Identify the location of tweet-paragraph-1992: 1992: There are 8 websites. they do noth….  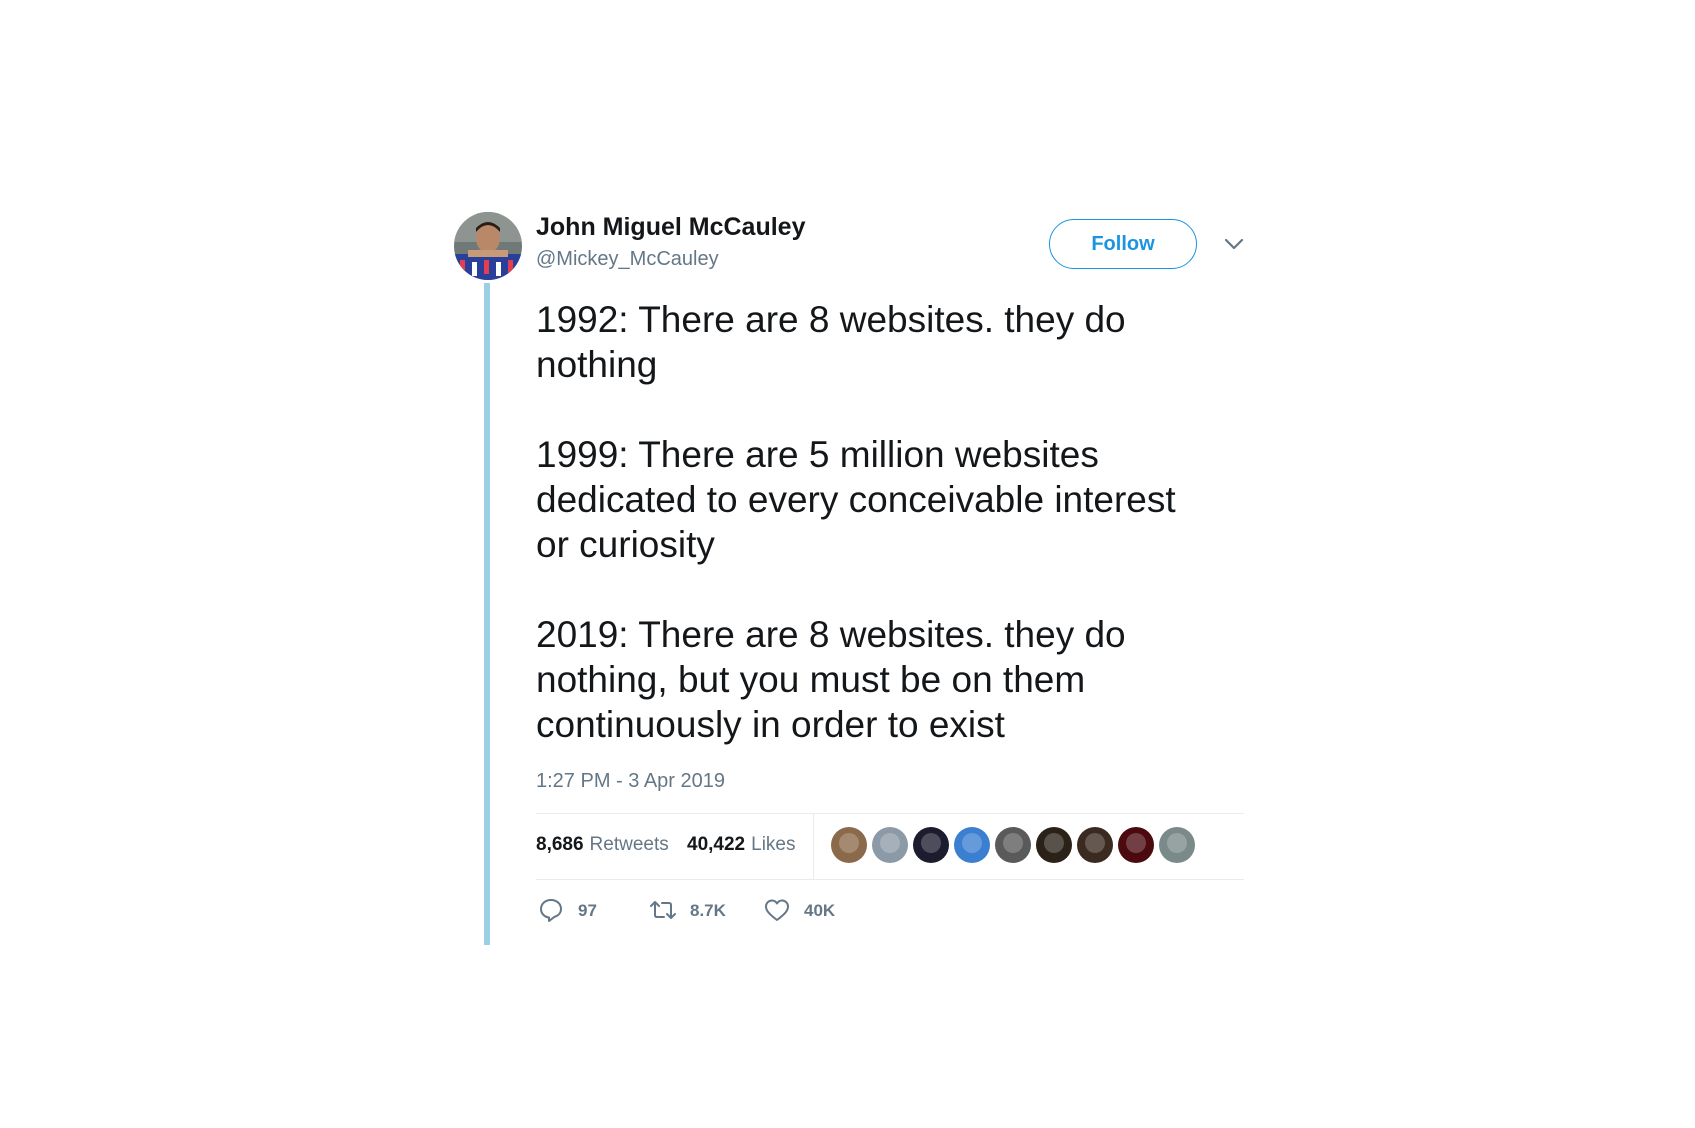
(886, 342).